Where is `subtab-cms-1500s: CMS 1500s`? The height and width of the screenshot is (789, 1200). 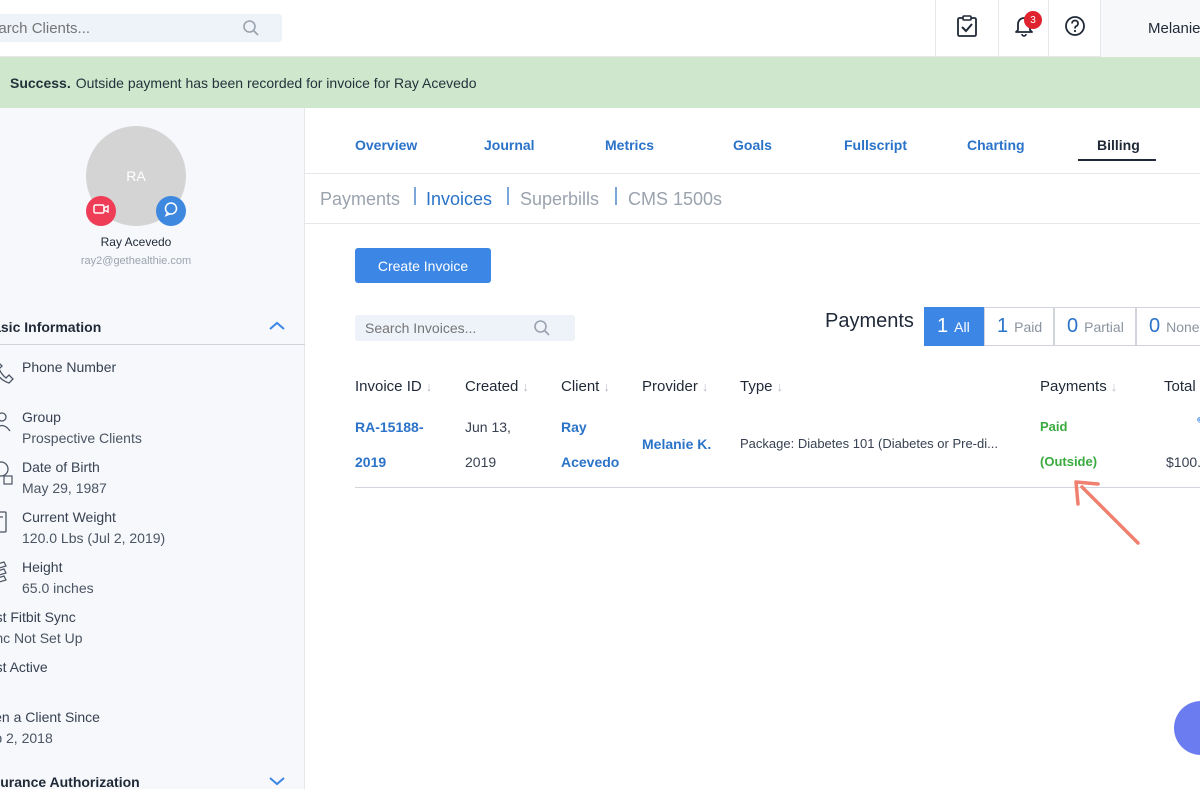
subtab-cms-1500s: CMS 1500s is located at coordinates (675, 199).